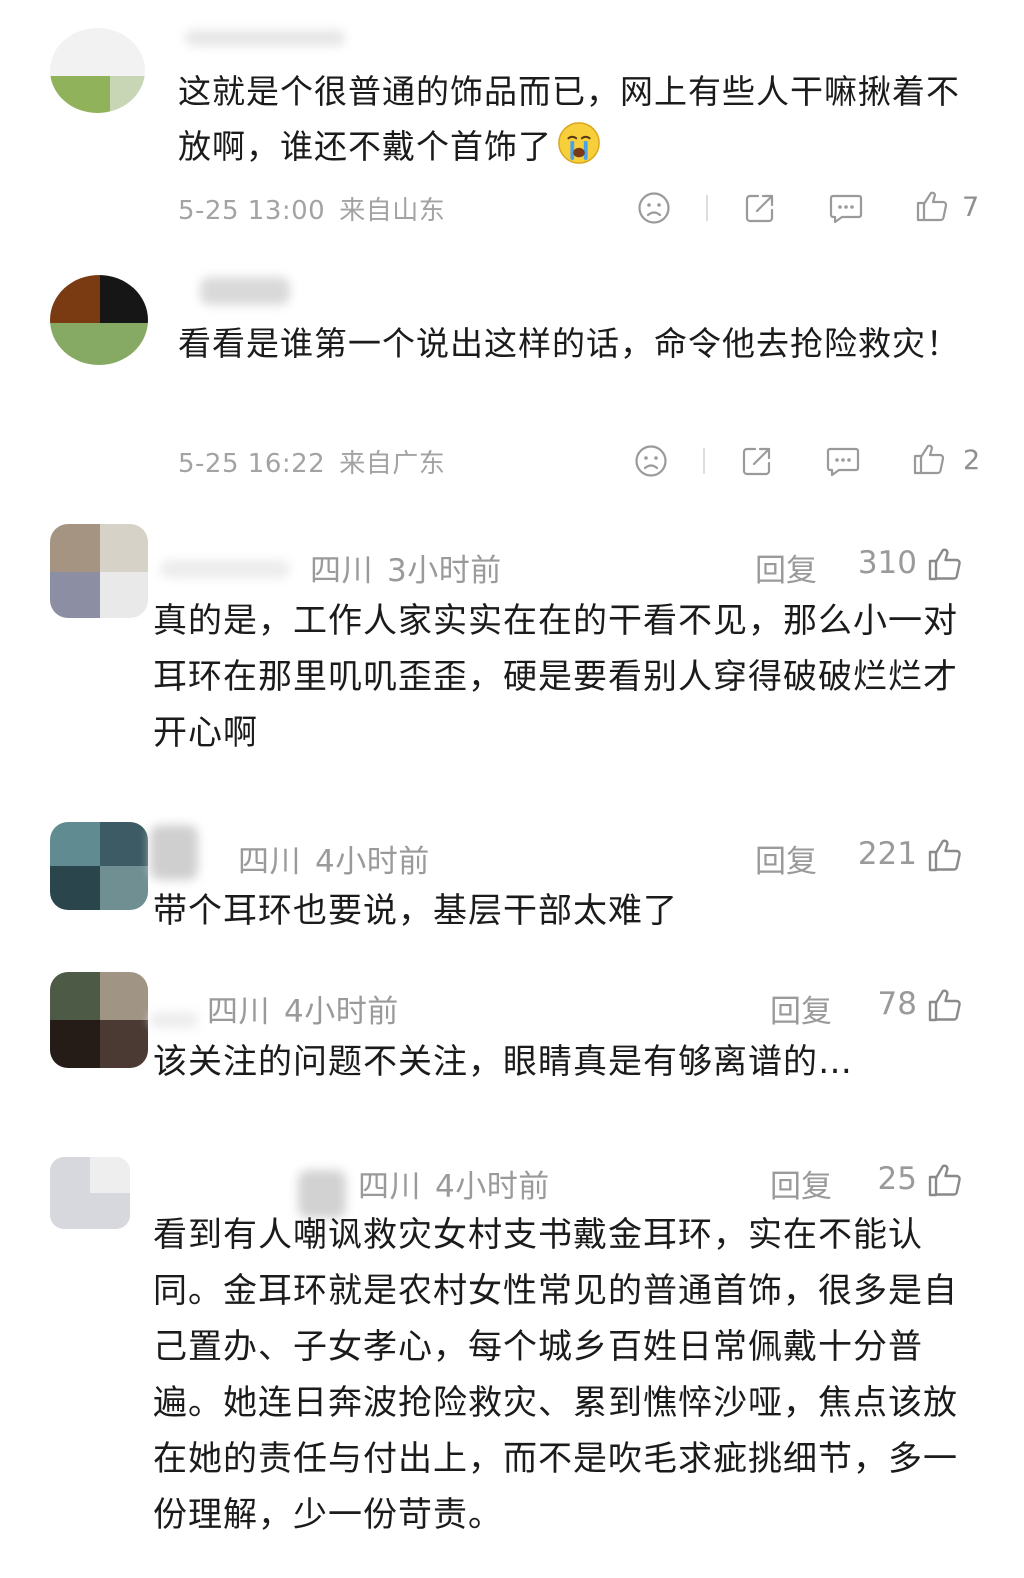  I want to click on comment-meta: 5-25 16:22 来自广东, so click(311, 461).